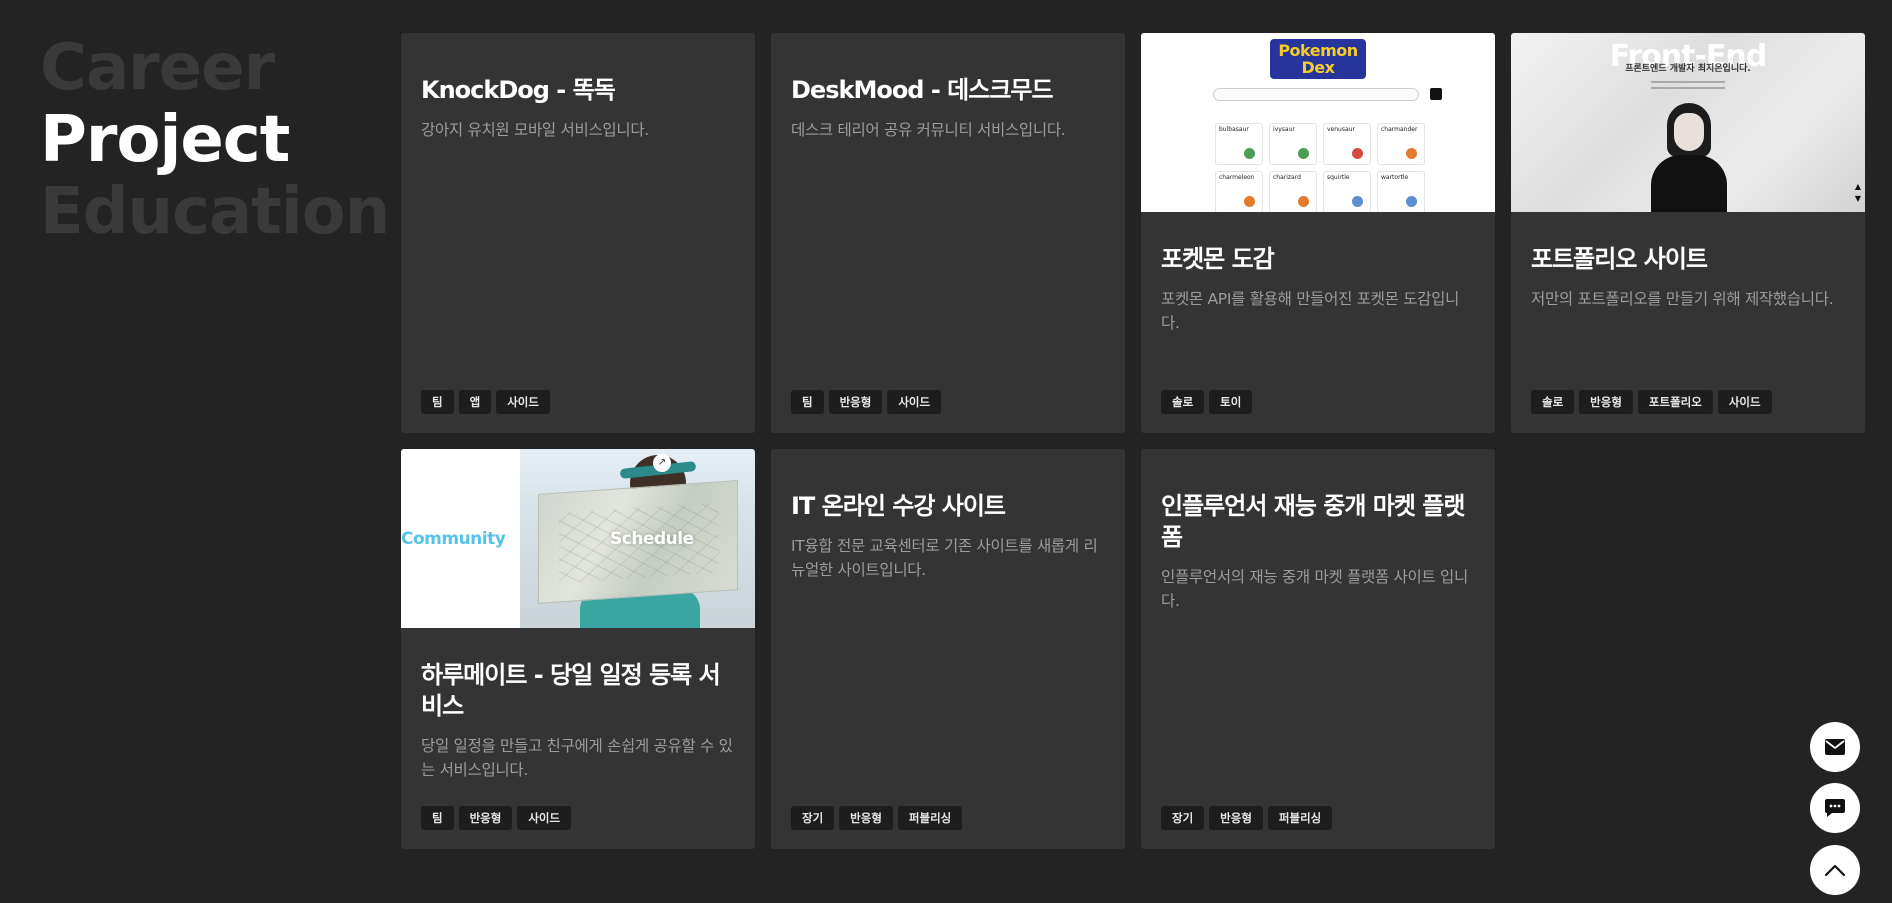 The width and height of the screenshot is (1892, 903). What do you see at coordinates (1314, 589) in the screenshot?
I see `card-description: 인플루언서의 재능 중개 마켓 플랫폼 사이트 입니다.` at bounding box center [1314, 589].